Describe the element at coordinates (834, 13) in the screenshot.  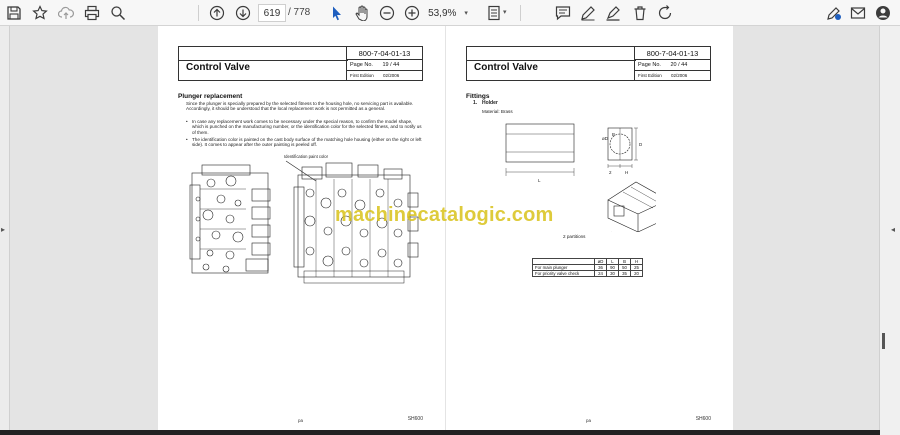
I see `sign-icon` at that location.